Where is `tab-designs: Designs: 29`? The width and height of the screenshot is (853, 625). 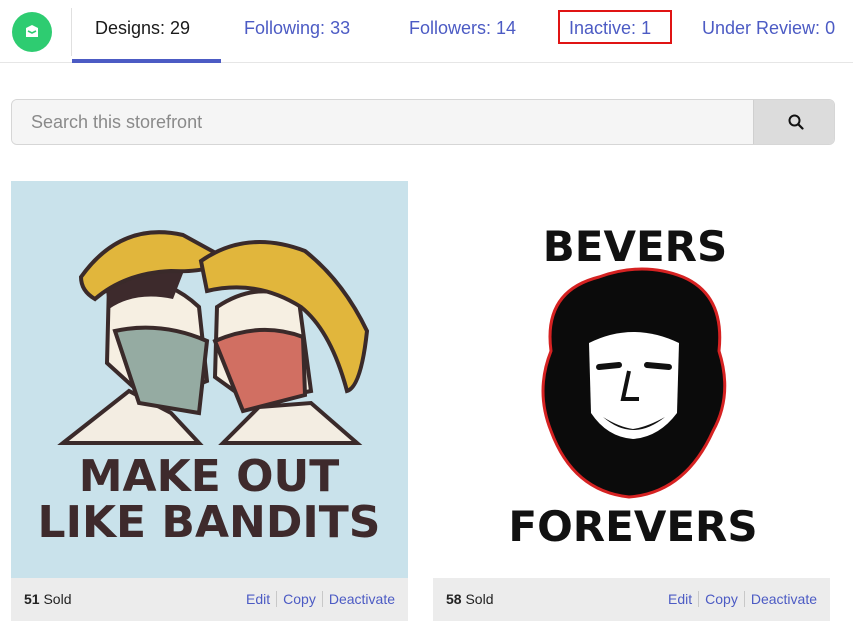 tab-designs: Designs: 29 is located at coordinates (142, 28).